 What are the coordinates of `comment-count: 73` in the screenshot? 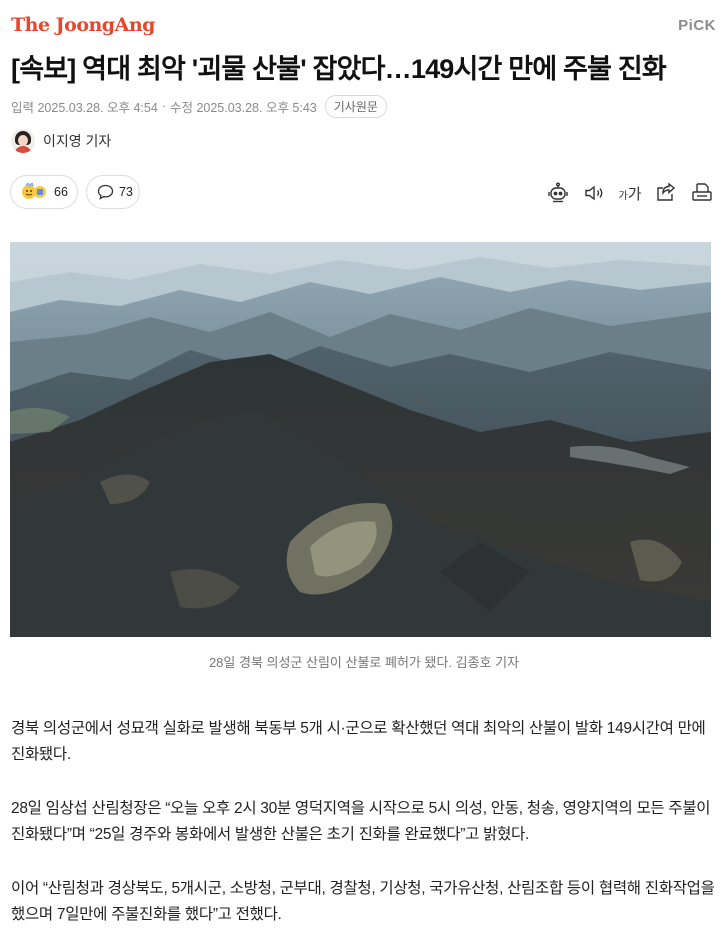 It's located at (126, 192).